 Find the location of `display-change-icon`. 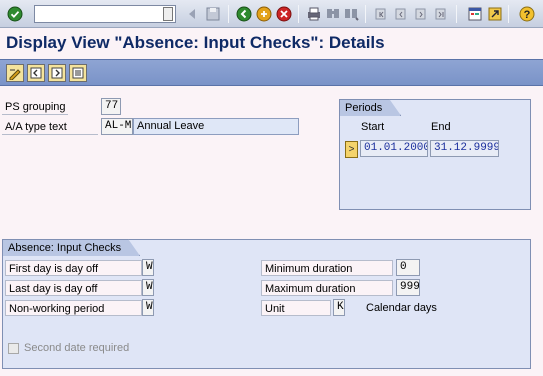

display-change-icon is located at coordinates (15, 73).